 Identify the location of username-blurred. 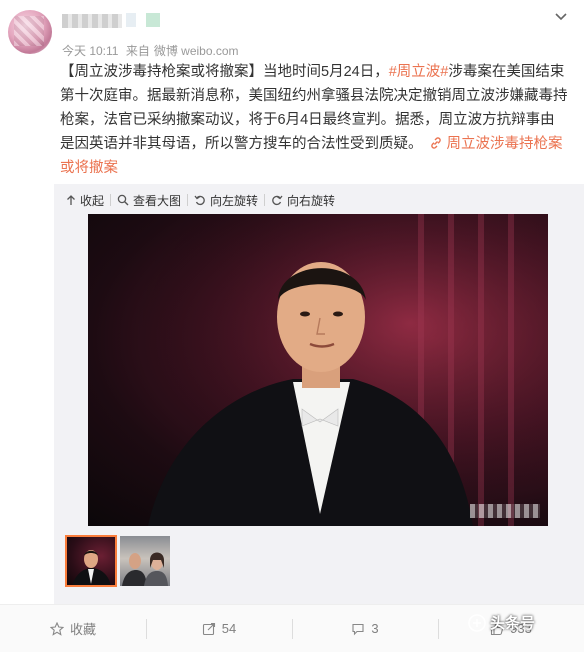
(92, 21).